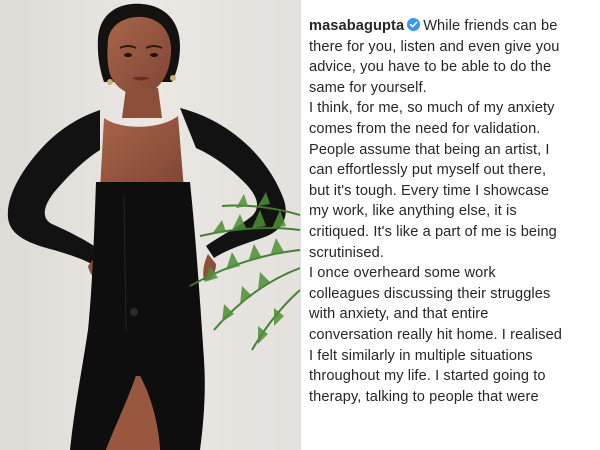 This screenshot has width=600, height=450. Describe the element at coordinates (347, 252) in the screenshot. I see `caption-line: scrutinised.` at that location.